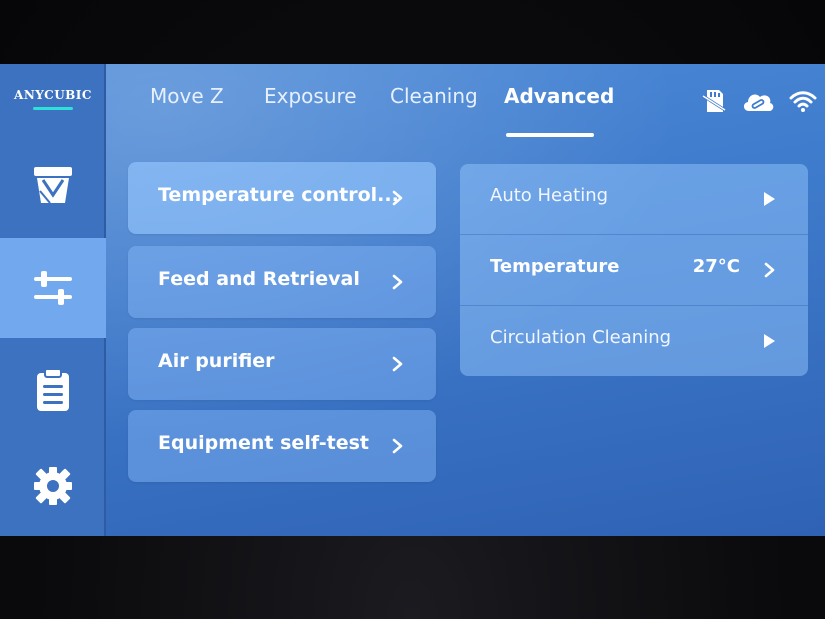 This screenshot has height=619, width=825. I want to click on menu-item-feed-and-retrieval: Feed and Retrieval, so click(282, 282).